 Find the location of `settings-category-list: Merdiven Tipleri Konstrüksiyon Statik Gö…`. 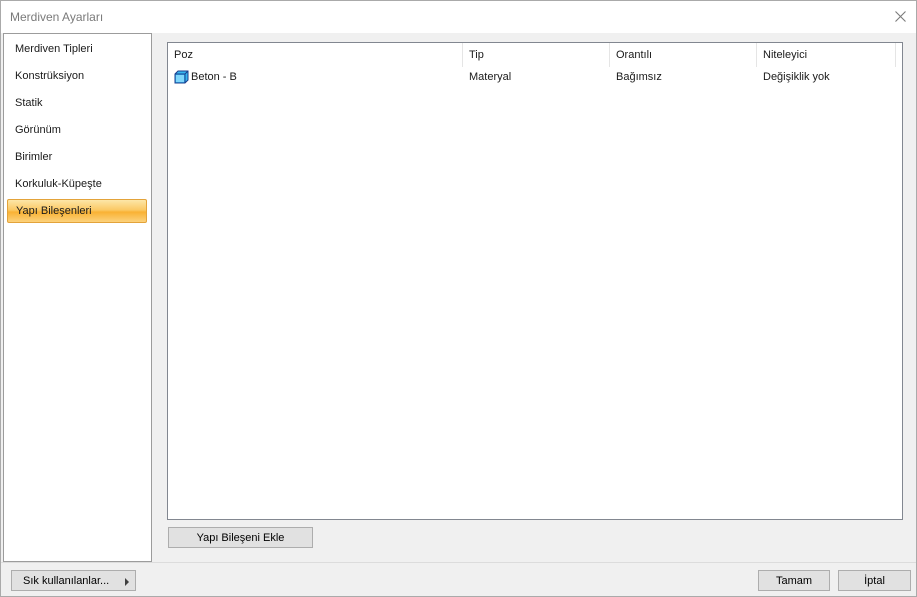

settings-category-list: Merdiven Tipleri Konstrüksiyon Statik Gö… is located at coordinates (77, 297).